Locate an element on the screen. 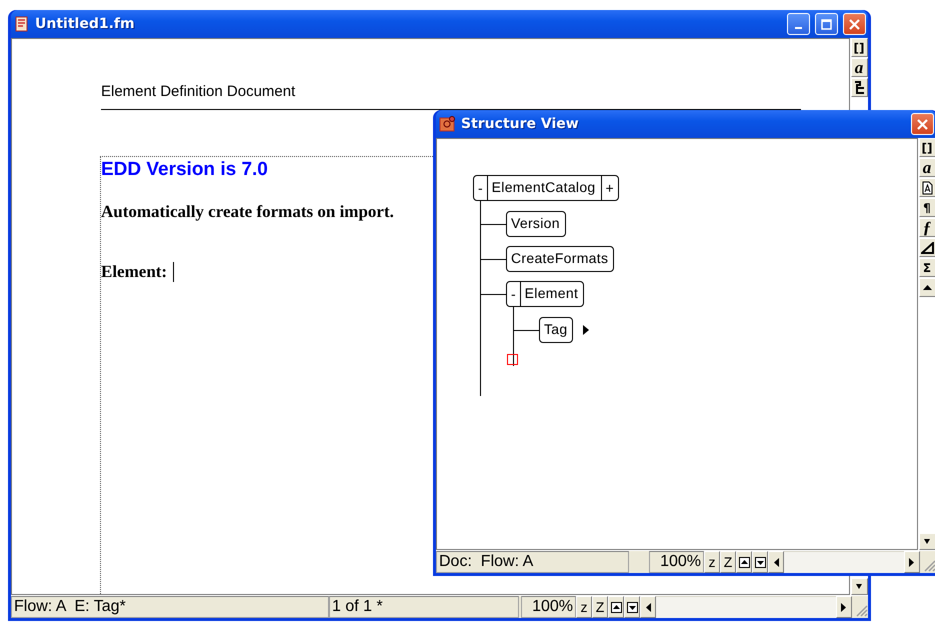  page-status: 1 of 1 * is located at coordinates (424, 607).